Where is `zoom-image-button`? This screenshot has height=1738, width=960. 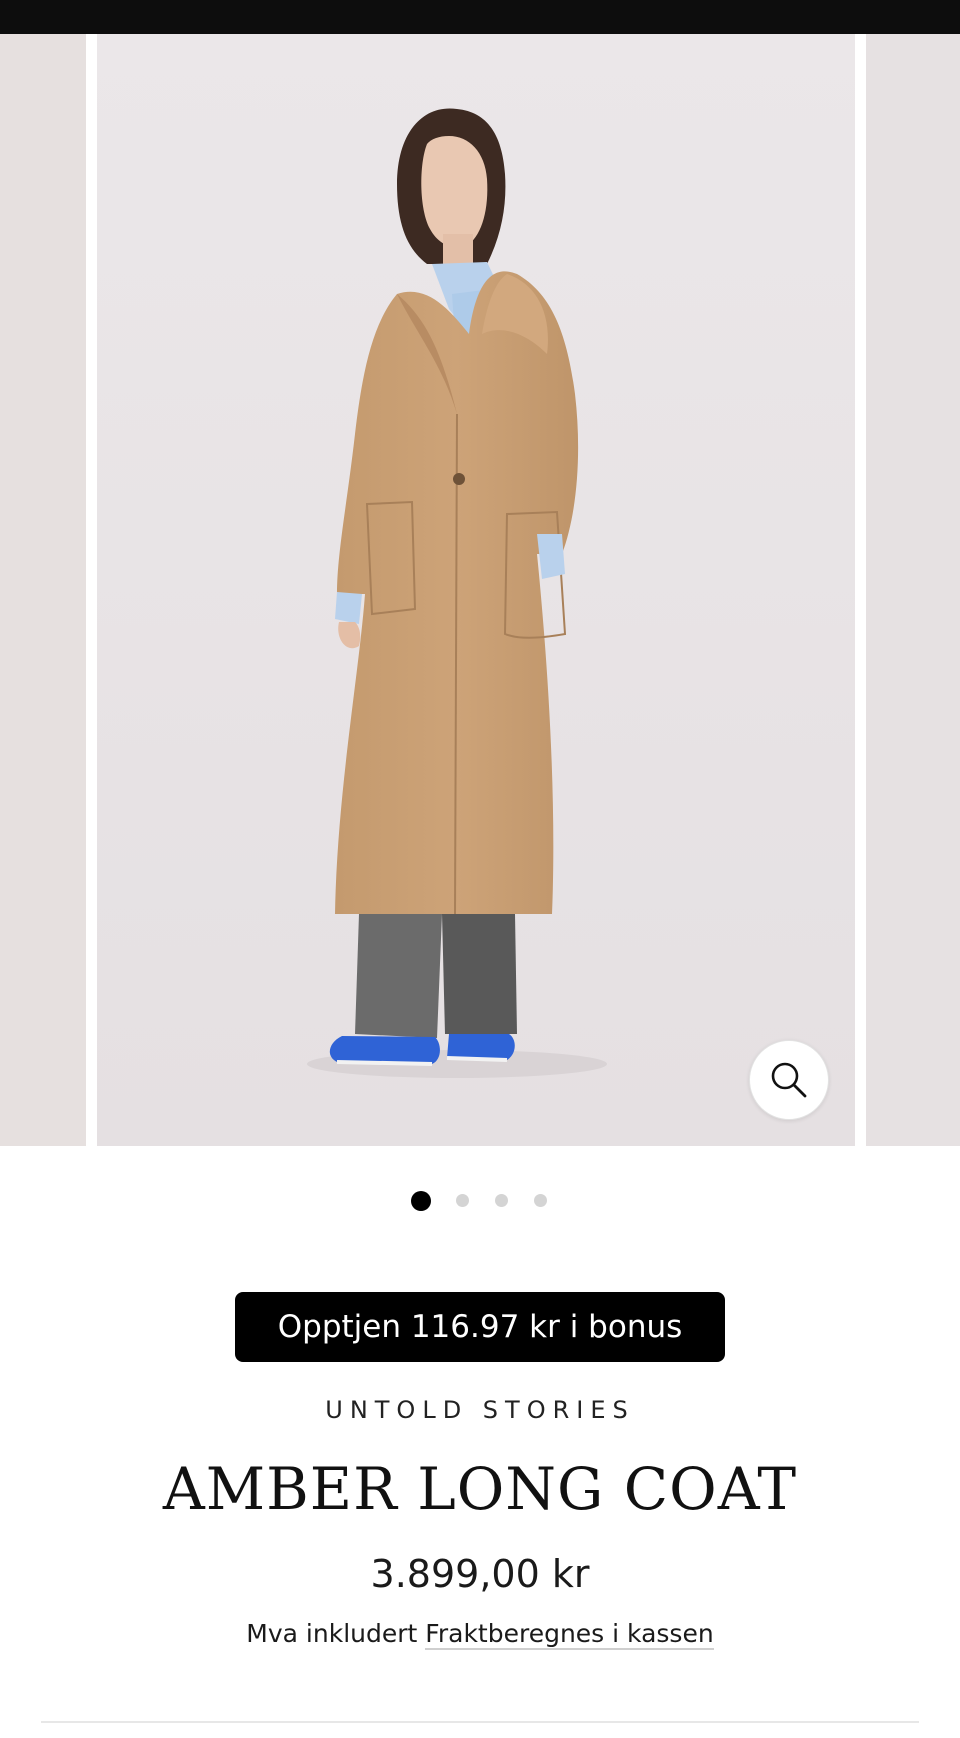
zoom-image-button is located at coordinates (789, 1080).